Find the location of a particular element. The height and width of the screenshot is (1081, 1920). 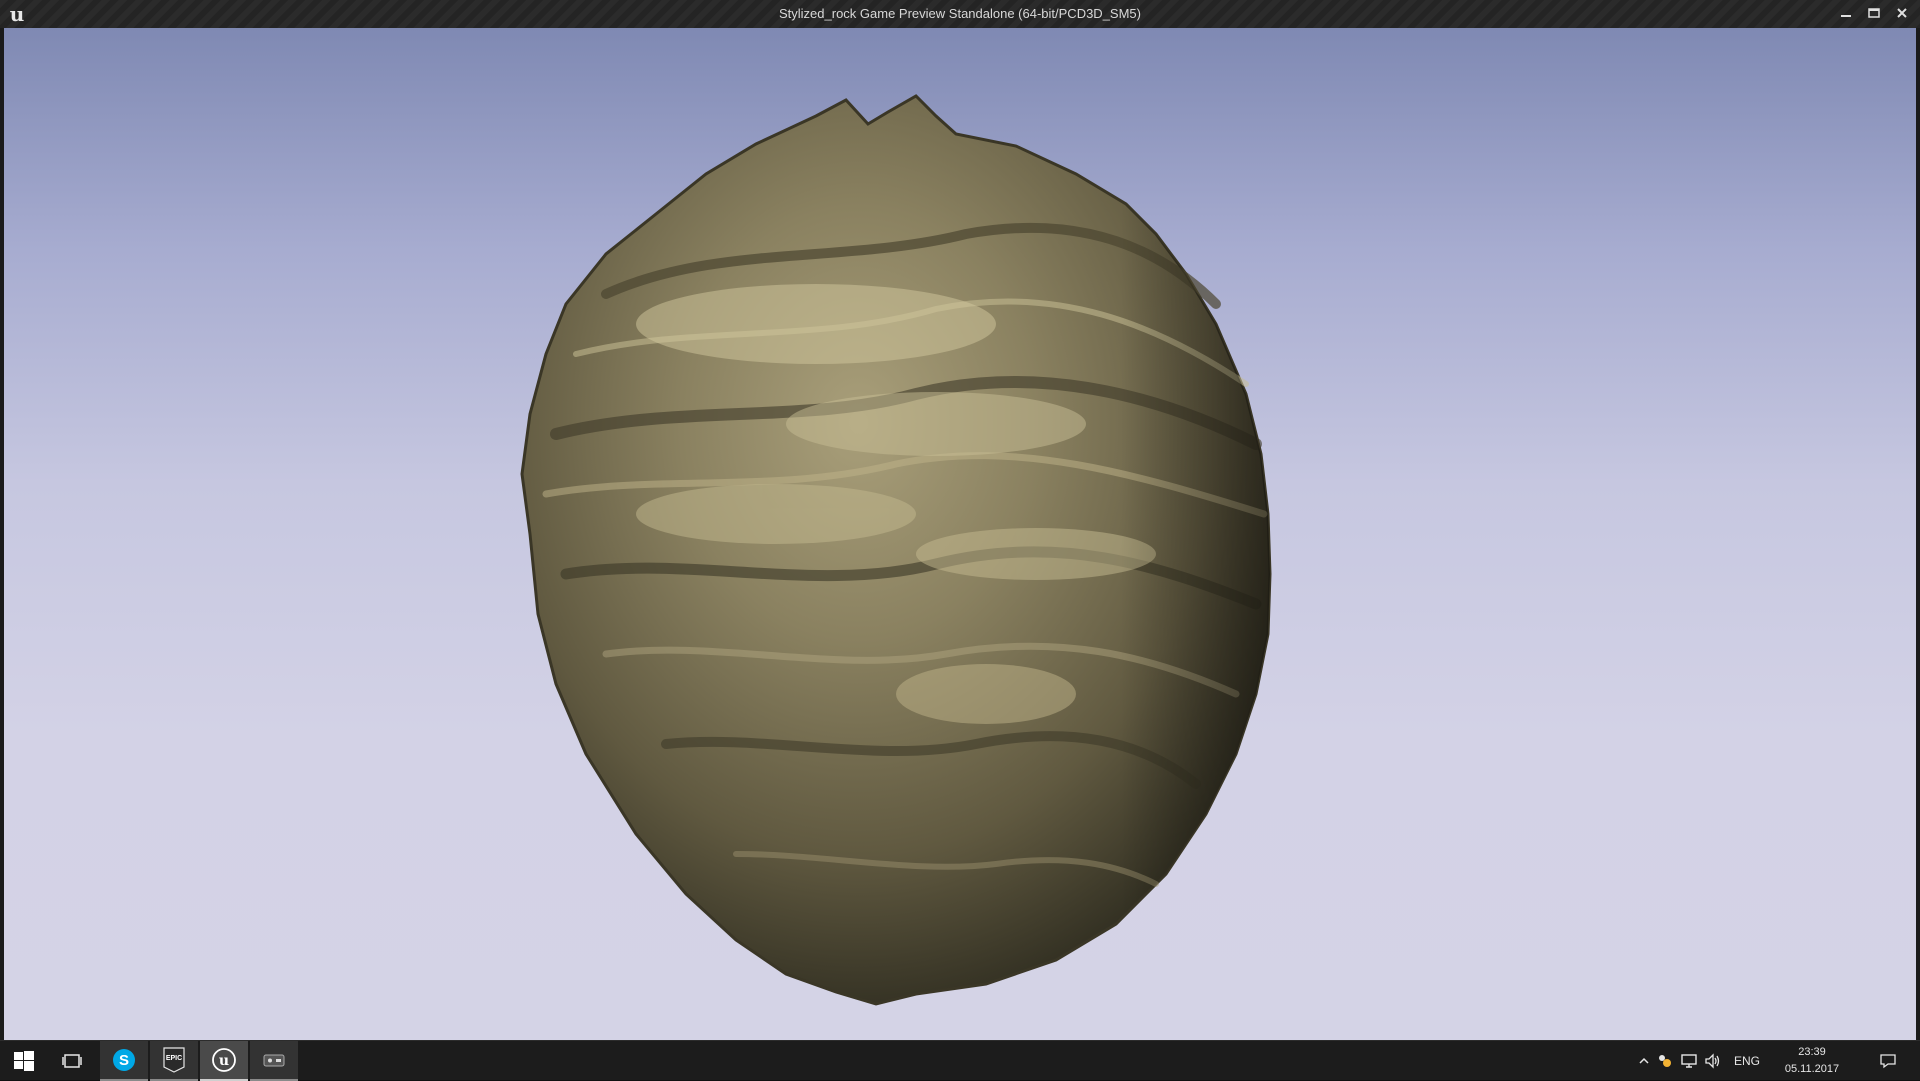

taskbar-app-epic-games: EPIC is located at coordinates (174, 1061).